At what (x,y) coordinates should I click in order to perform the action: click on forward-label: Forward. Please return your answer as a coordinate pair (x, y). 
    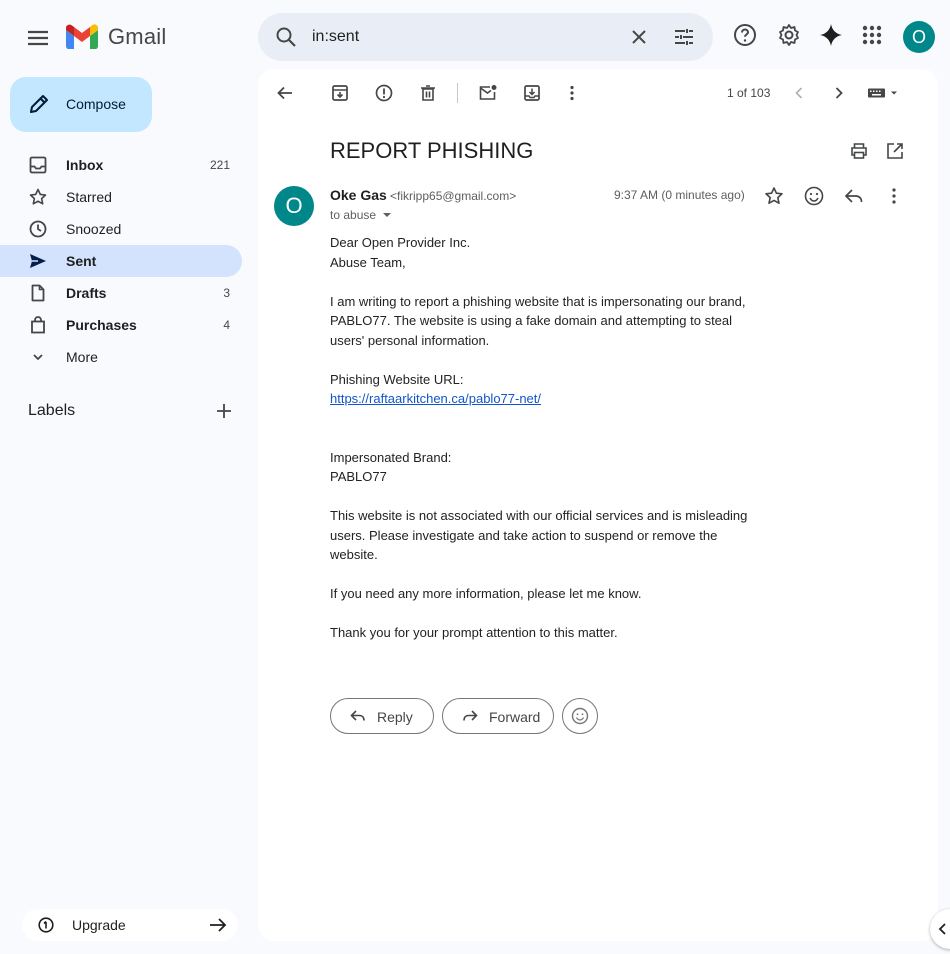
    Looking at the image, I should click on (515, 717).